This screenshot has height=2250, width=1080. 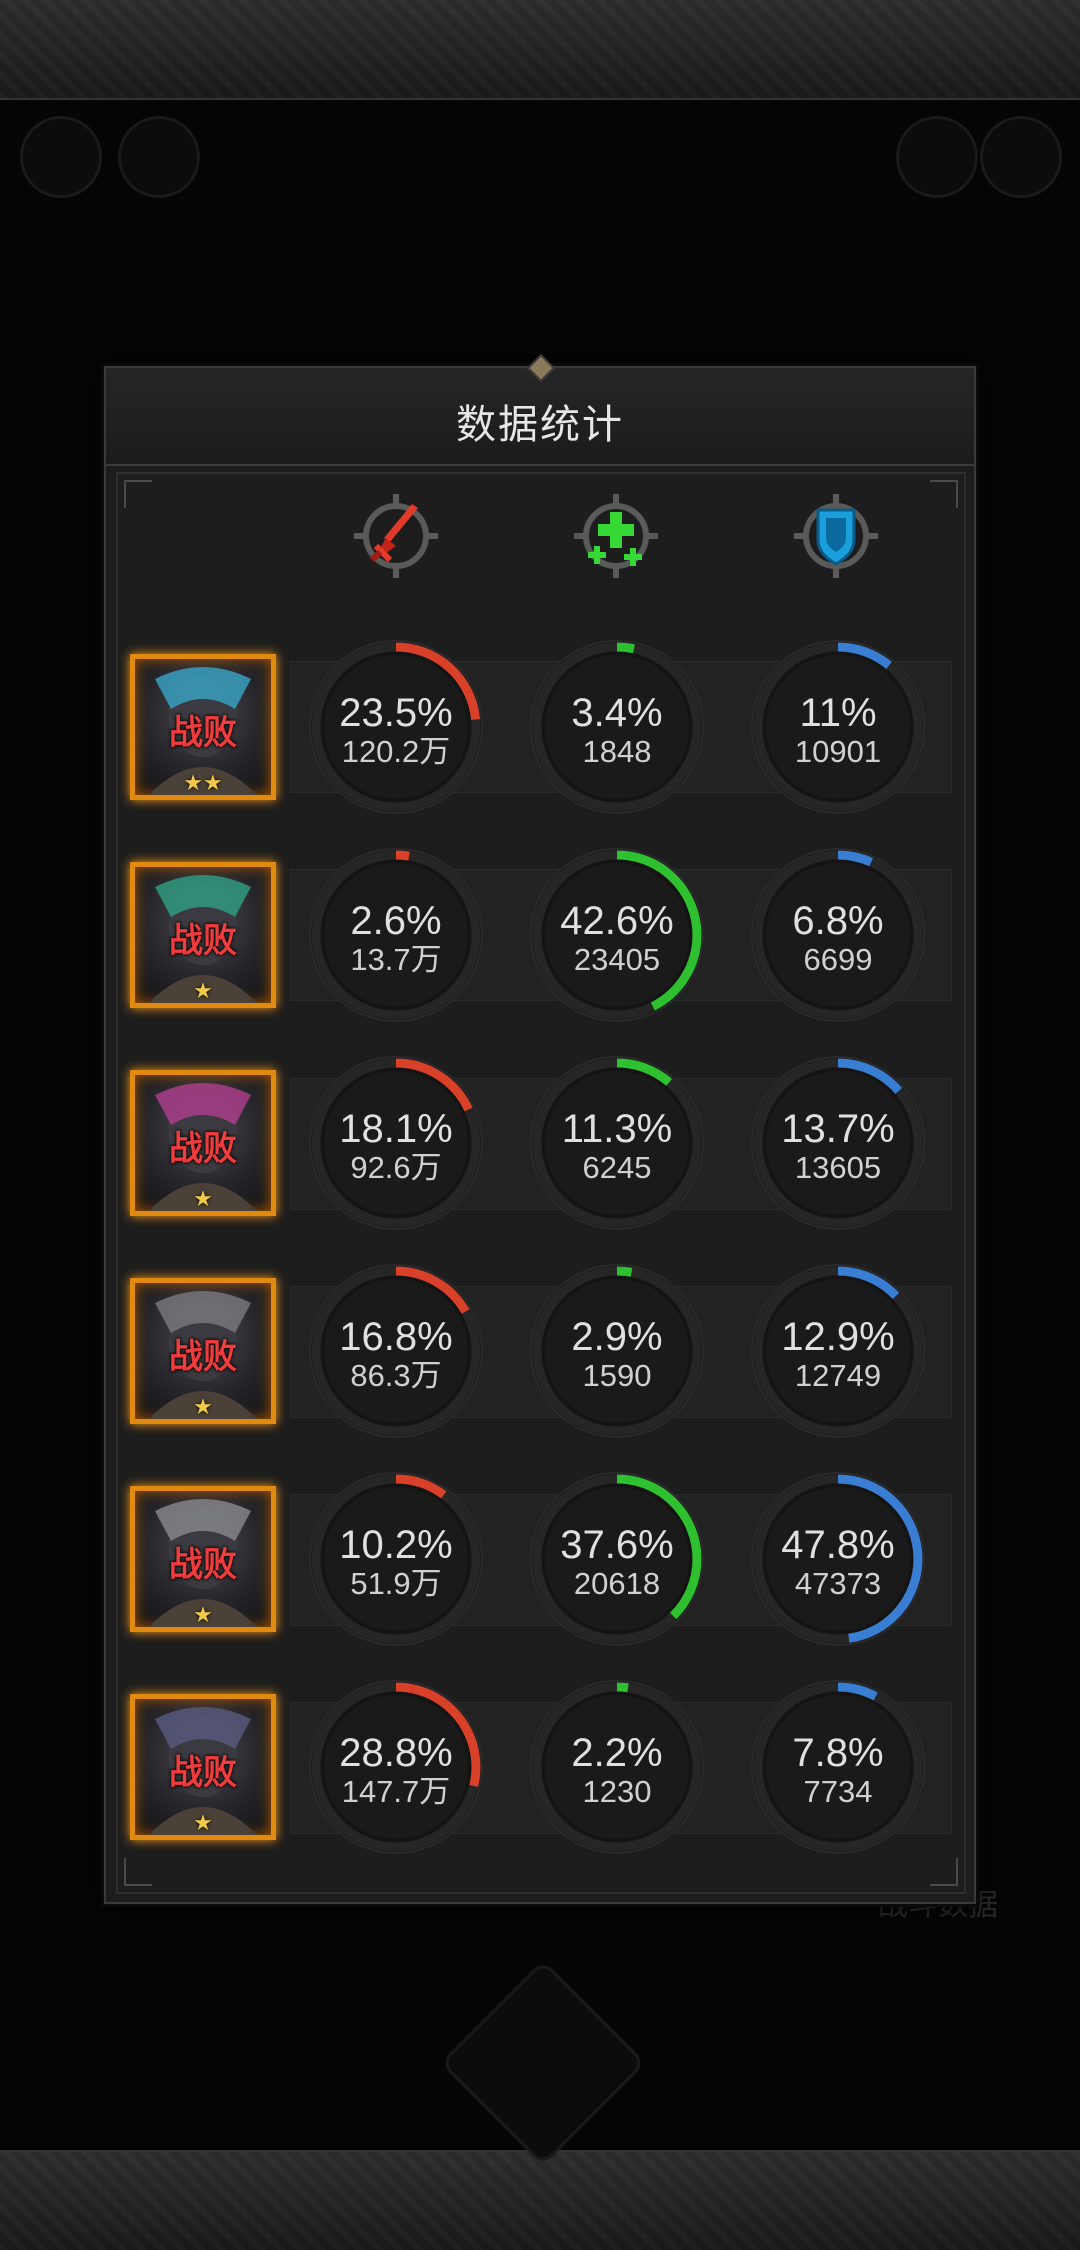 What do you see at coordinates (396, 1129) in the screenshot?
I see `damage-percent: 18.1%` at bounding box center [396, 1129].